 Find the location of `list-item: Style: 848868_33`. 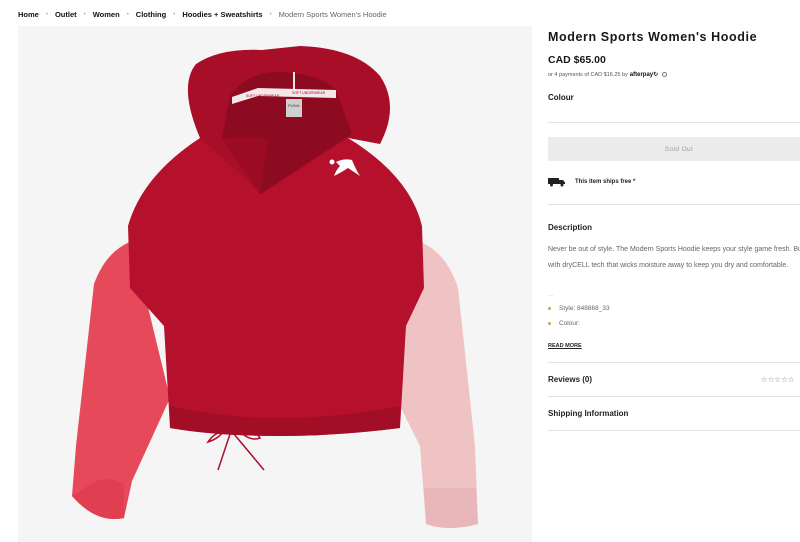

list-item: Style: 848868_33 is located at coordinates (674, 308).